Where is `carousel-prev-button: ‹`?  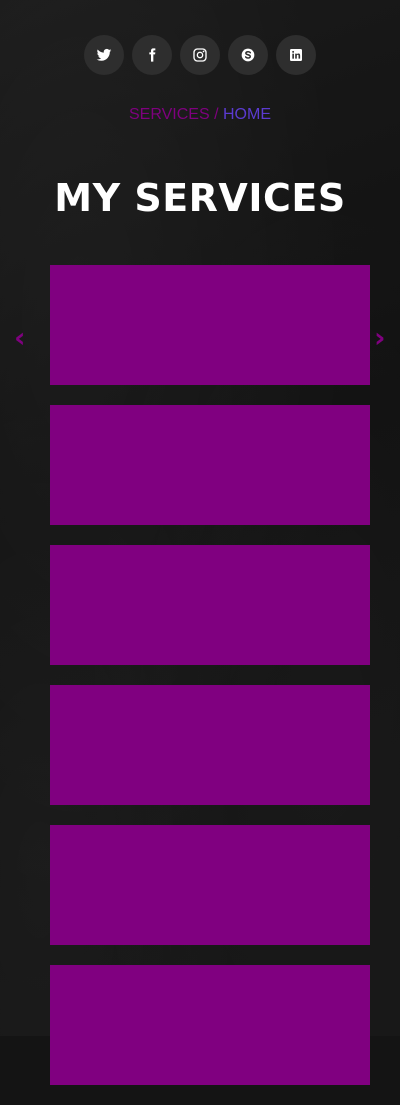
carousel-prev-button: ‹ is located at coordinates (20, 338).